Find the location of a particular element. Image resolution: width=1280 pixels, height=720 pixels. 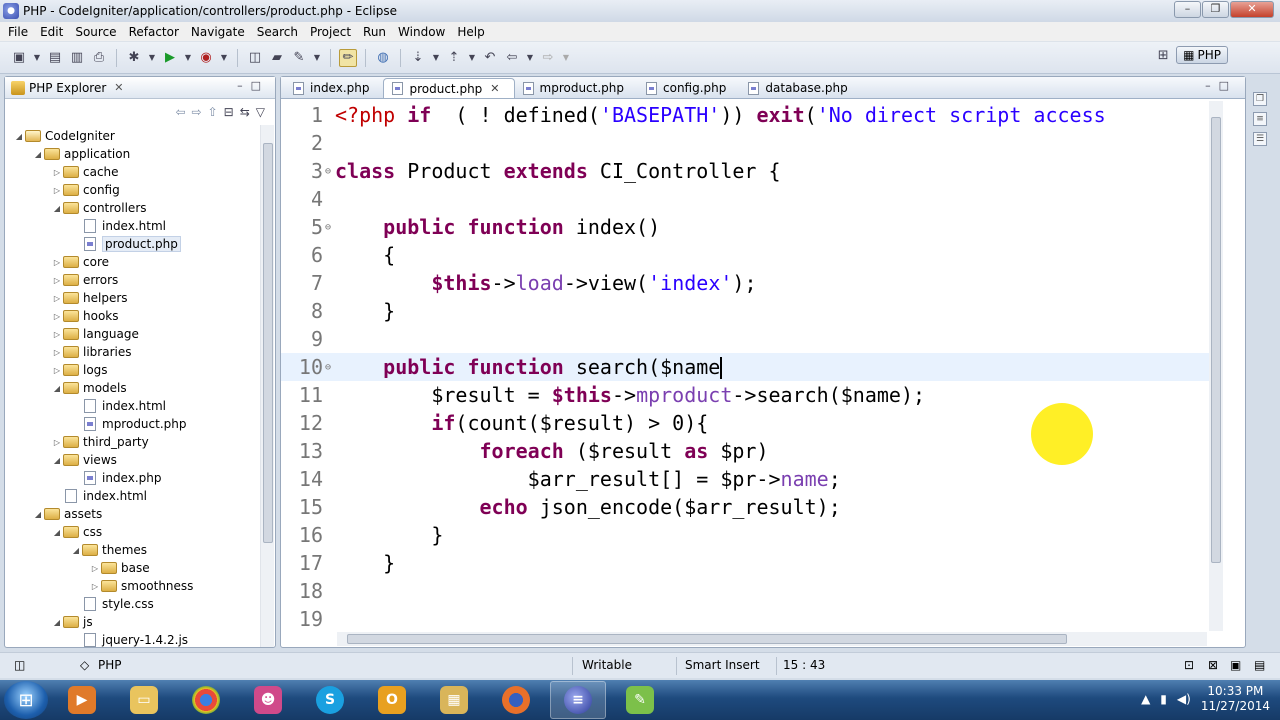

view-menu-icon: ▽ is located at coordinates (260, 112).